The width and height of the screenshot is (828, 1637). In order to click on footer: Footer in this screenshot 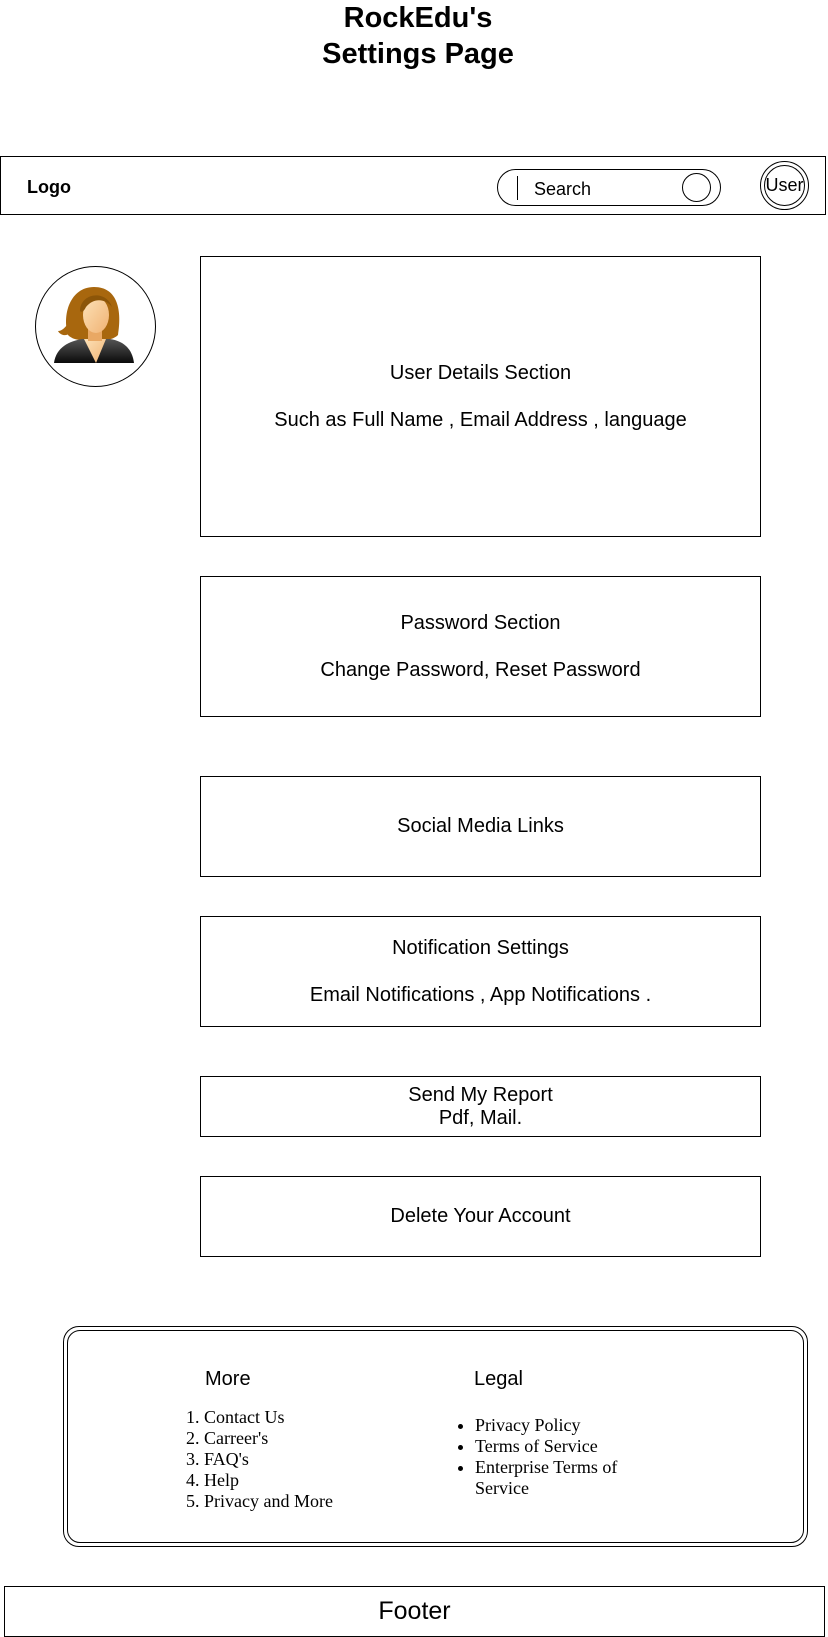, I will do `click(414, 1611)`.